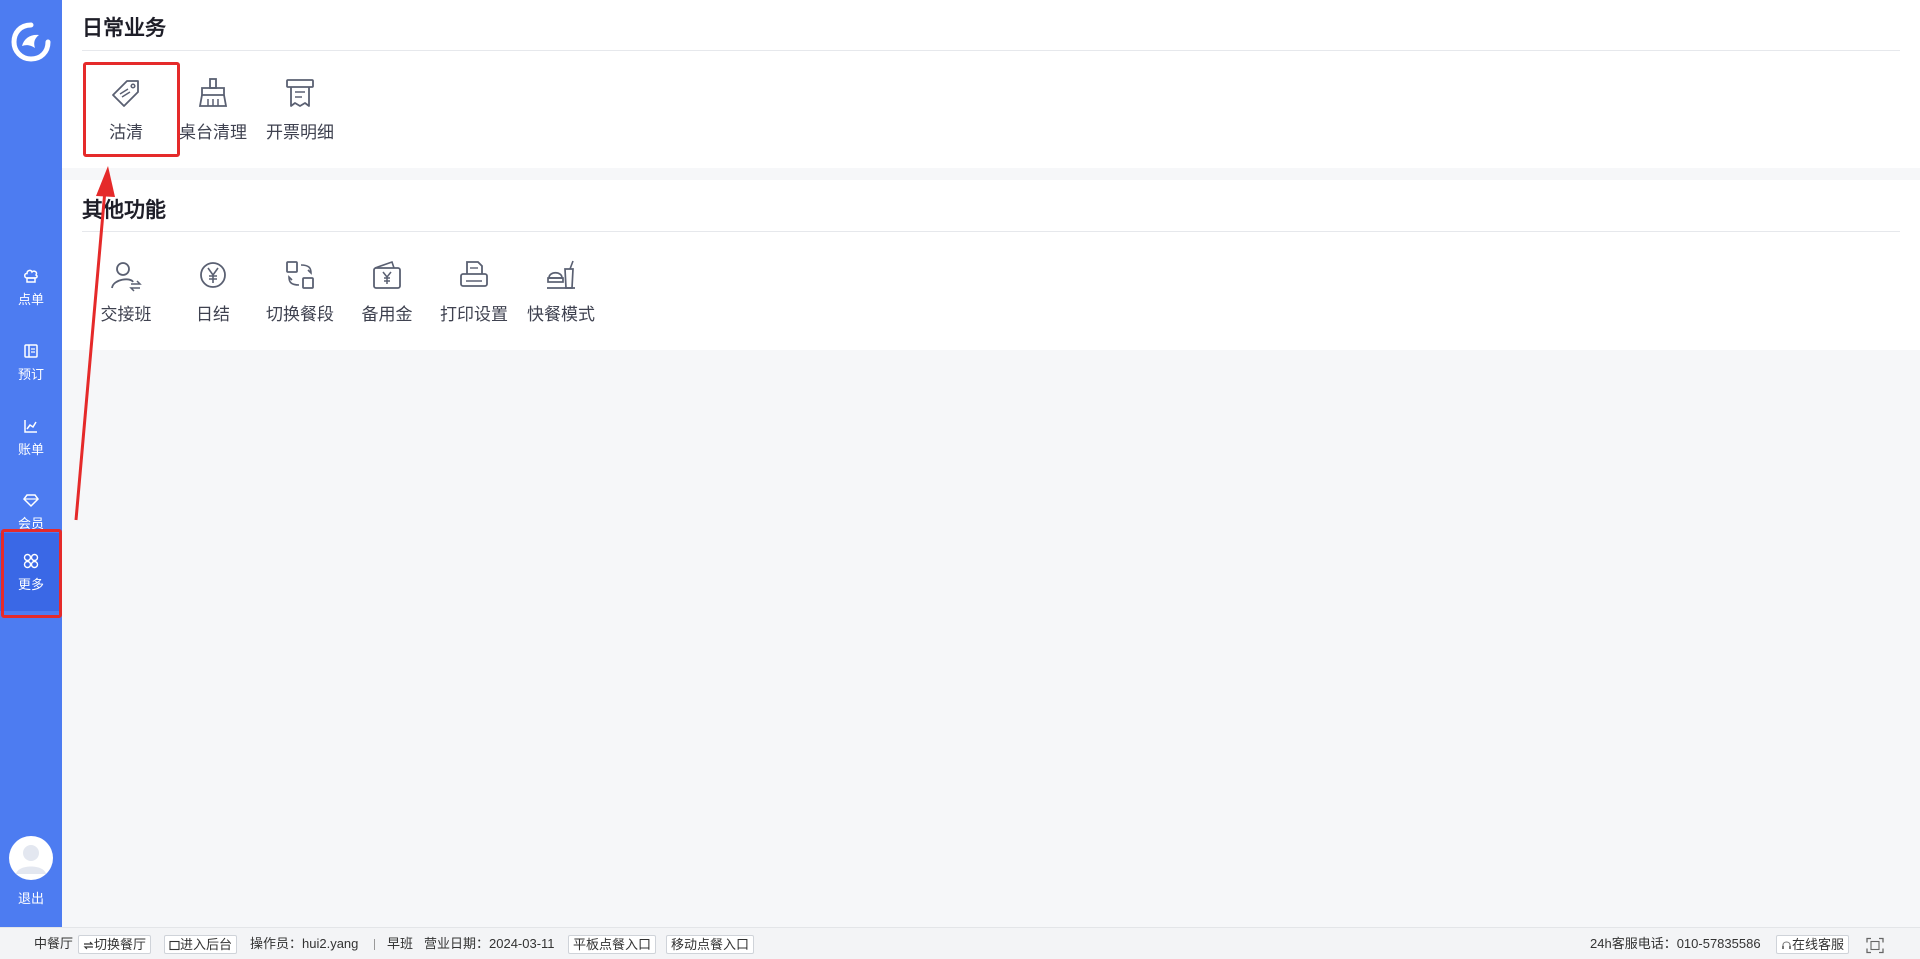 Image resolution: width=1920 pixels, height=959 pixels. I want to click on fast-food-icon, so click(561, 274).